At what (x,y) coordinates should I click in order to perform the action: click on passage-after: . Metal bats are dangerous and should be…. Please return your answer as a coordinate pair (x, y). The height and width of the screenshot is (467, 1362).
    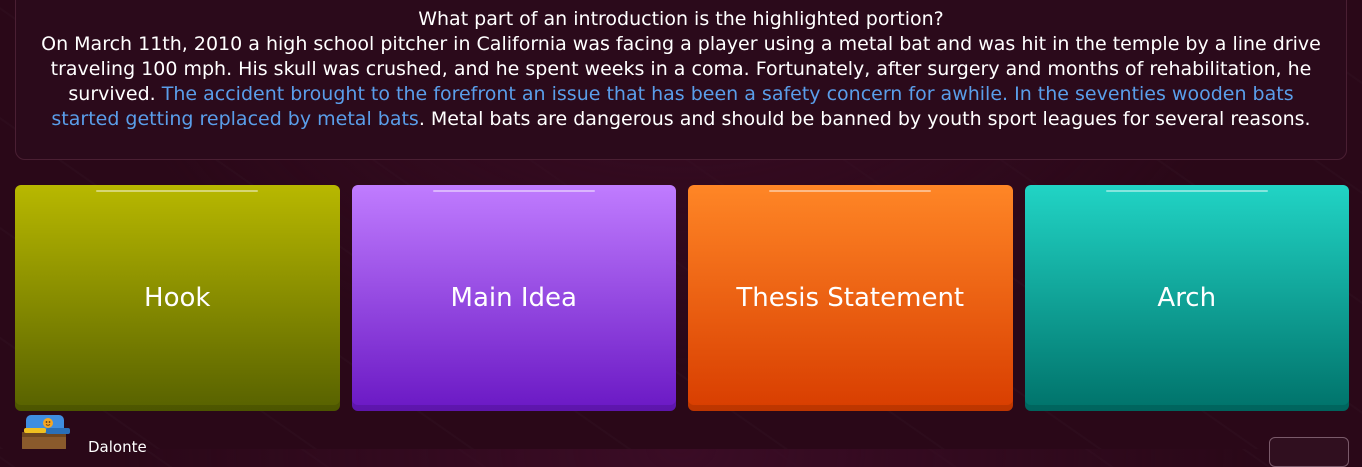
    Looking at the image, I should click on (864, 119).